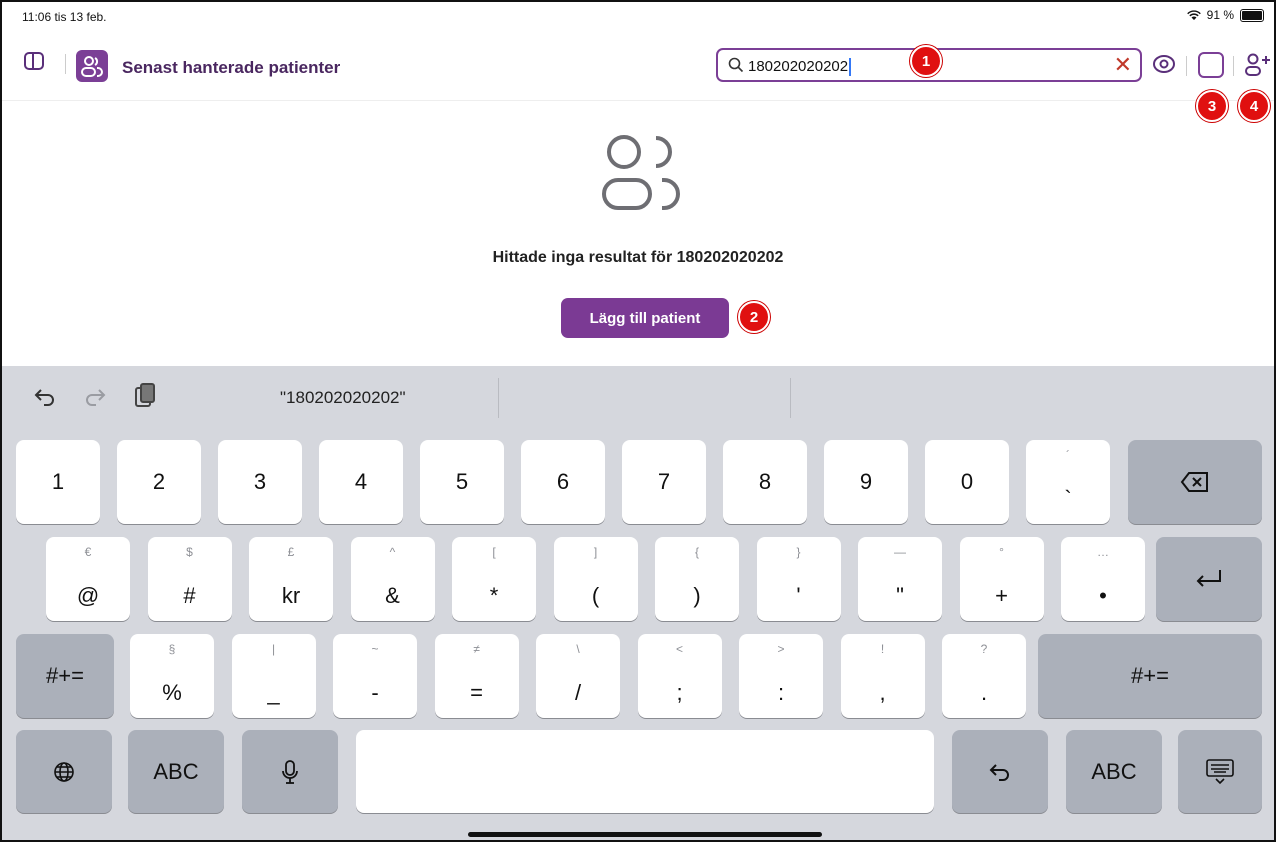 The image size is (1276, 842). Describe the element at coordinates (1164, 64) in the screenshot. I see `eye-icon` at that location.